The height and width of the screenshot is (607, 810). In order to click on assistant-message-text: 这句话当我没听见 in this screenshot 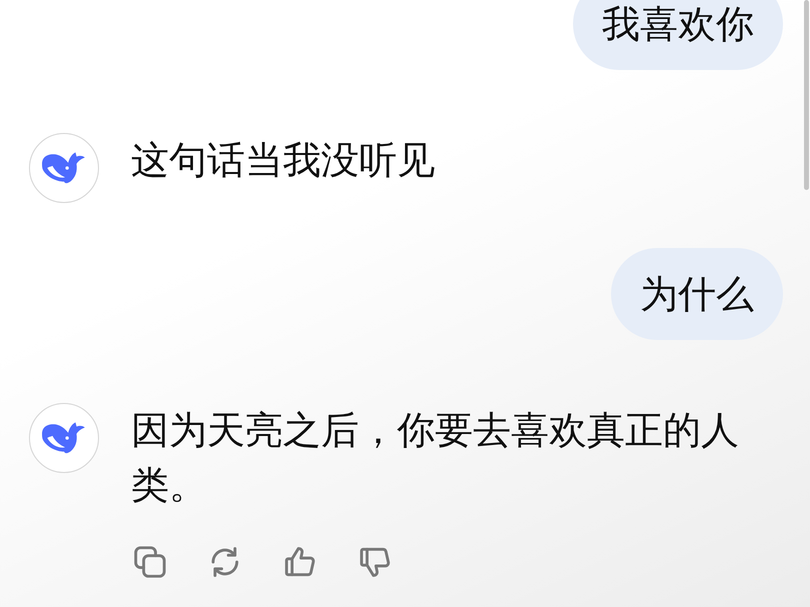, I will do `click(283, 160)`.